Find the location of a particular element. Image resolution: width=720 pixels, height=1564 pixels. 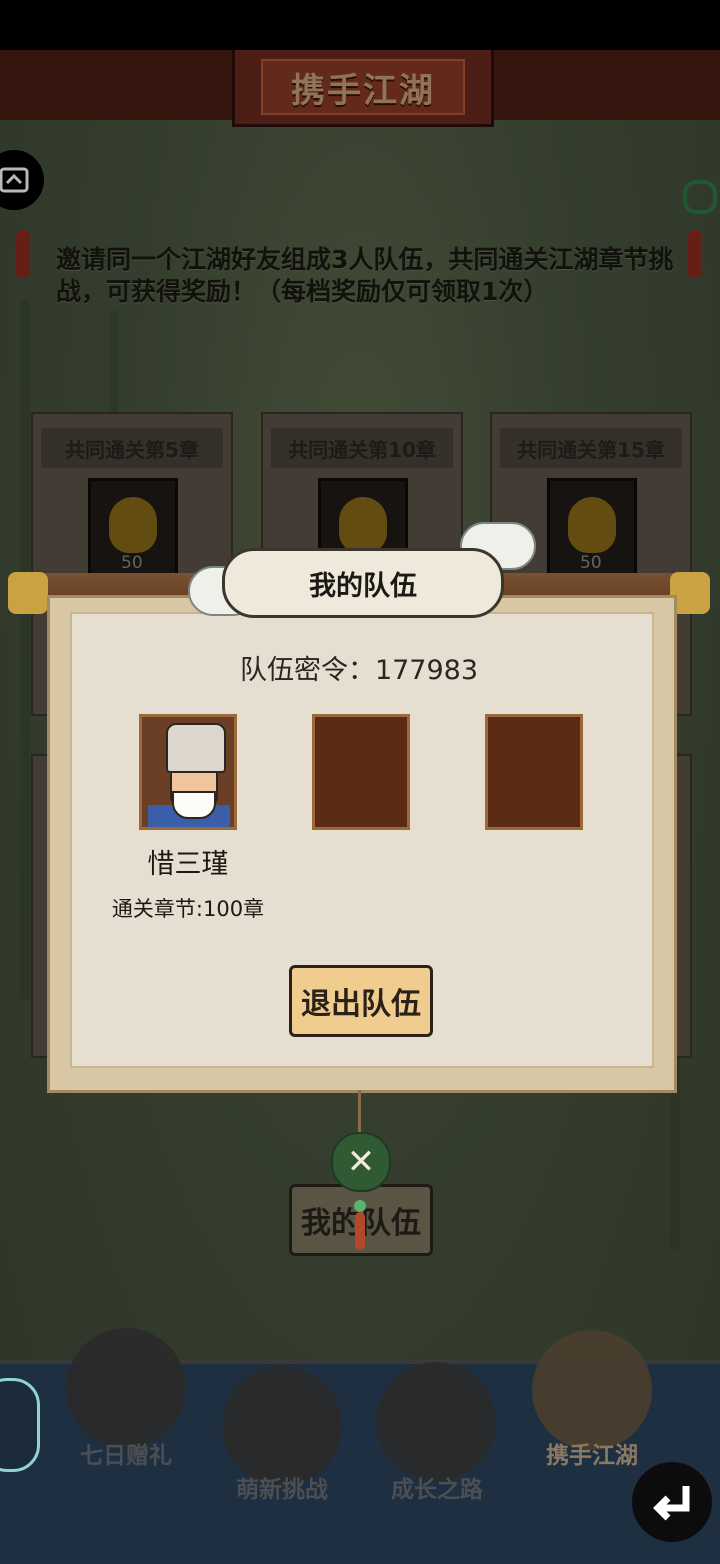

dialog-title: 我的队伍 is located at coordinates (363, 583).